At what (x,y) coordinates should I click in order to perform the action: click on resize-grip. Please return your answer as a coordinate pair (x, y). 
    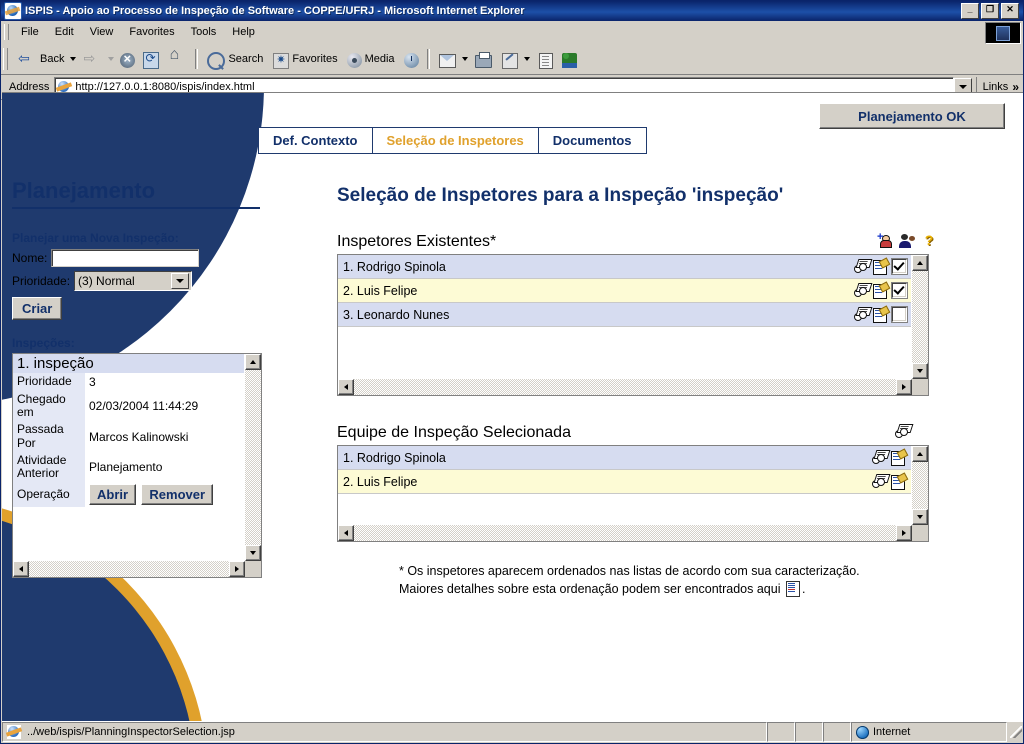
    Looking at the image, I should click on (1016, 732).